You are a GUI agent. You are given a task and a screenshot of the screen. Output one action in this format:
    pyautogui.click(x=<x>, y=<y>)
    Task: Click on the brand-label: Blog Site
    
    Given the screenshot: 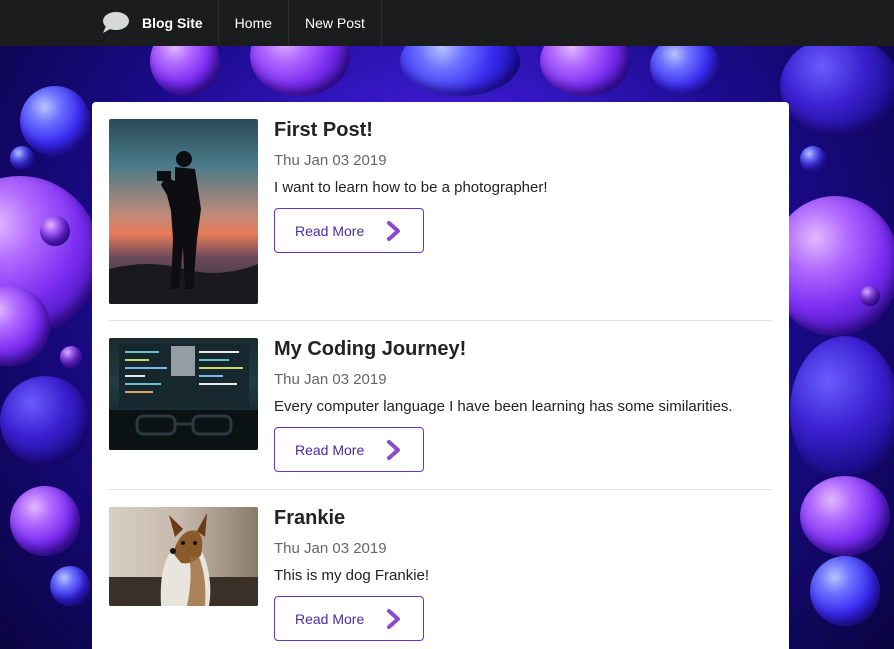 What is the action you would take?
    pyautogui.click(x=172, y=23)
    